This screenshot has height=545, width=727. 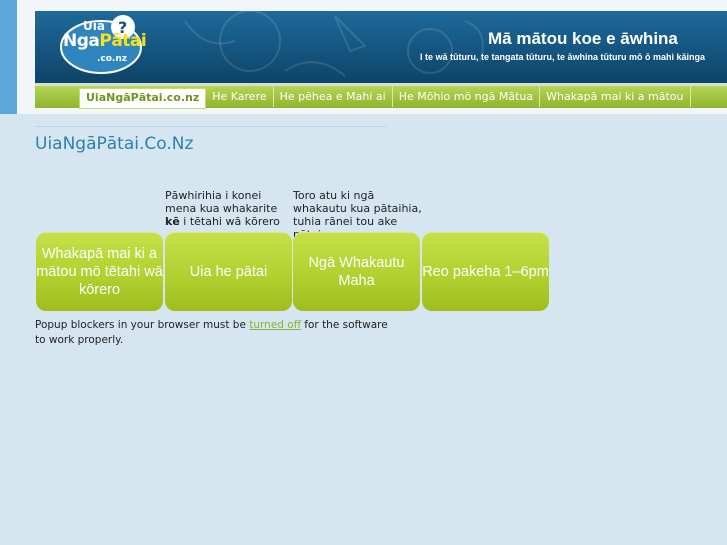 What do you see at coordinates (143, 98) in the screenshot?
I see `nav-item-home: UiaNgāPātai.co.nz` at bounding box center [143, 98].